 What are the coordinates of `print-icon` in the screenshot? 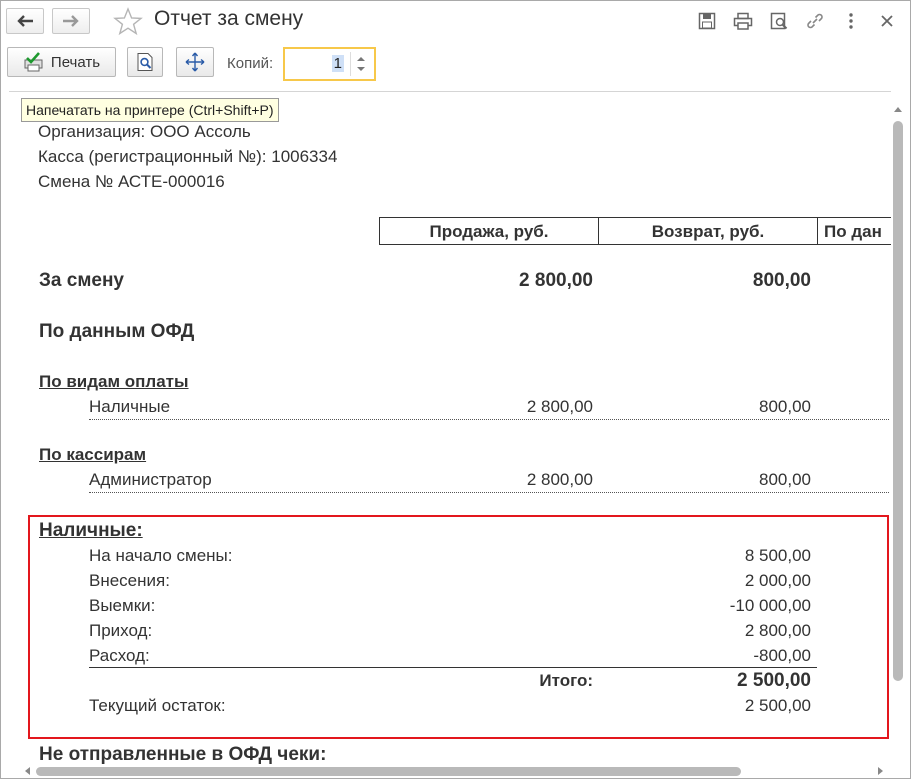 It's located at (743, 21).